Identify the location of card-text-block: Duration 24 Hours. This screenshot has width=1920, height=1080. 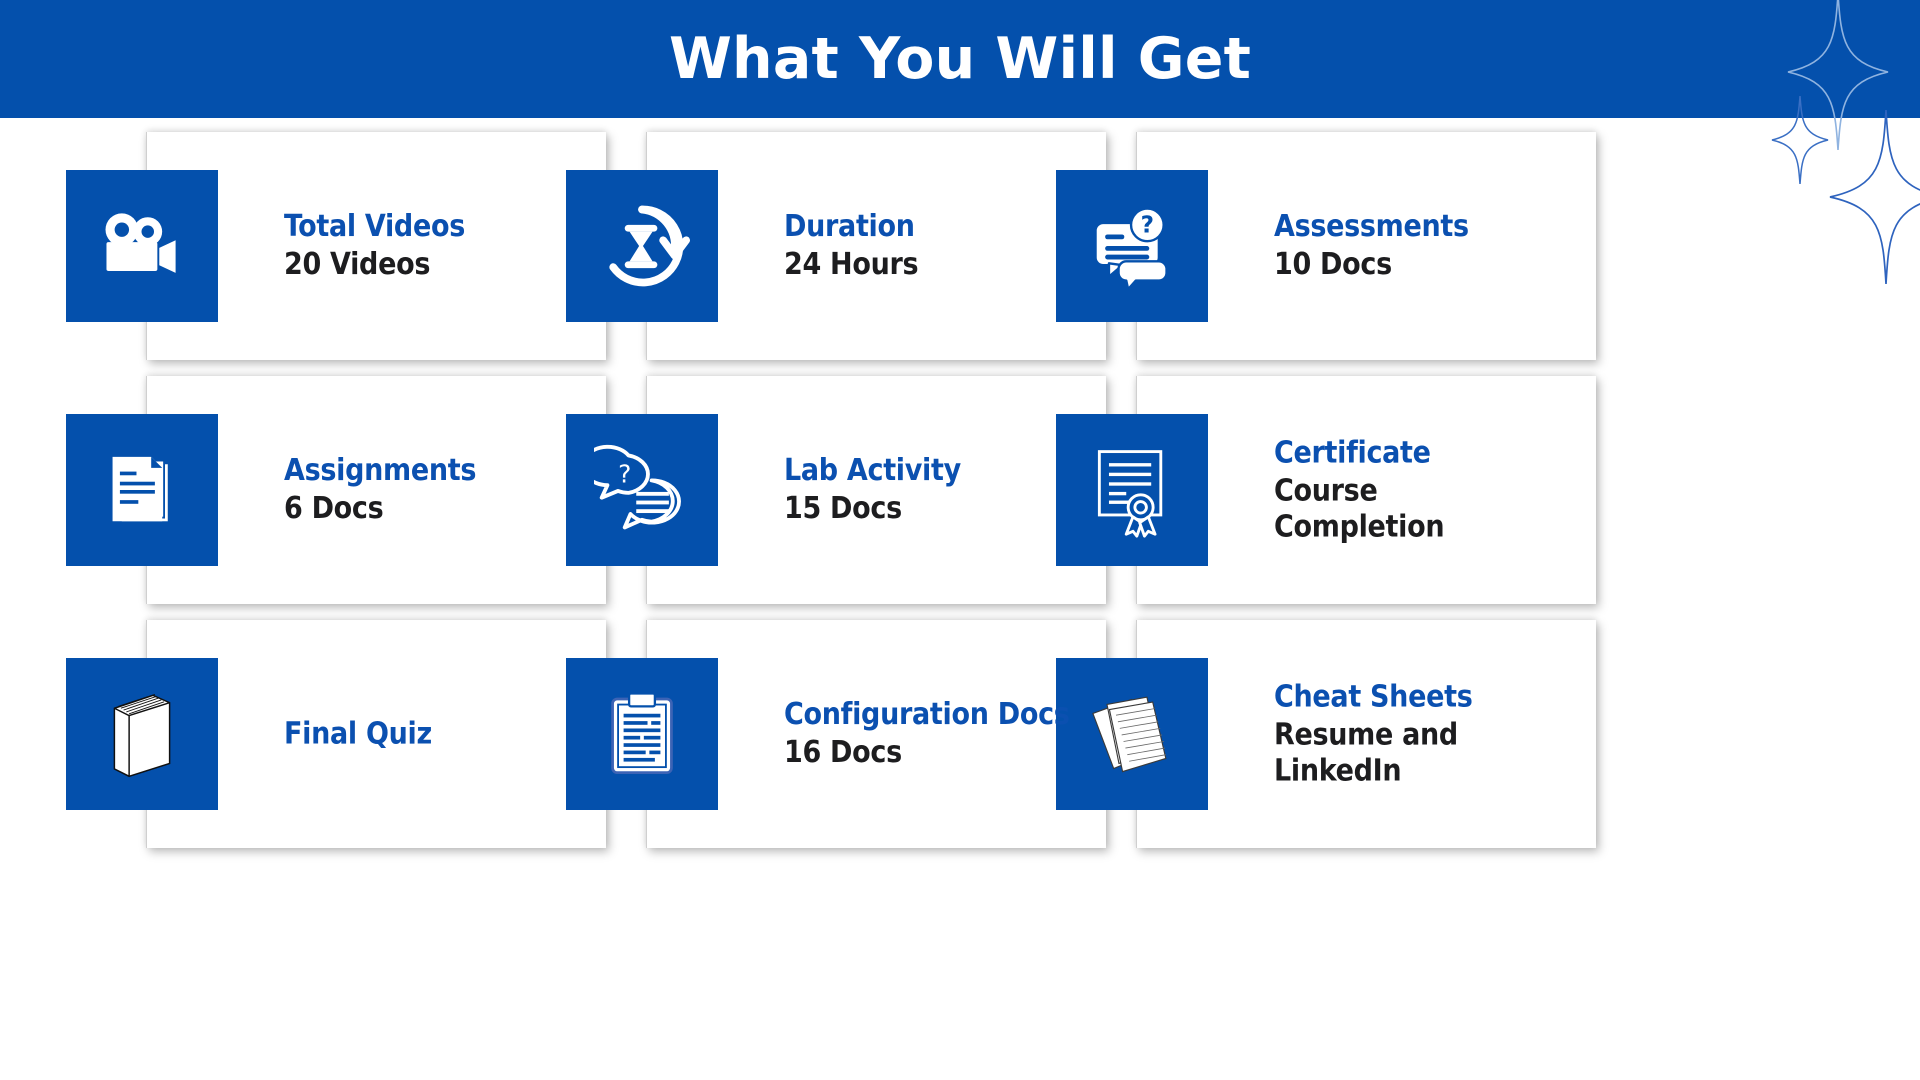
(949, 246).